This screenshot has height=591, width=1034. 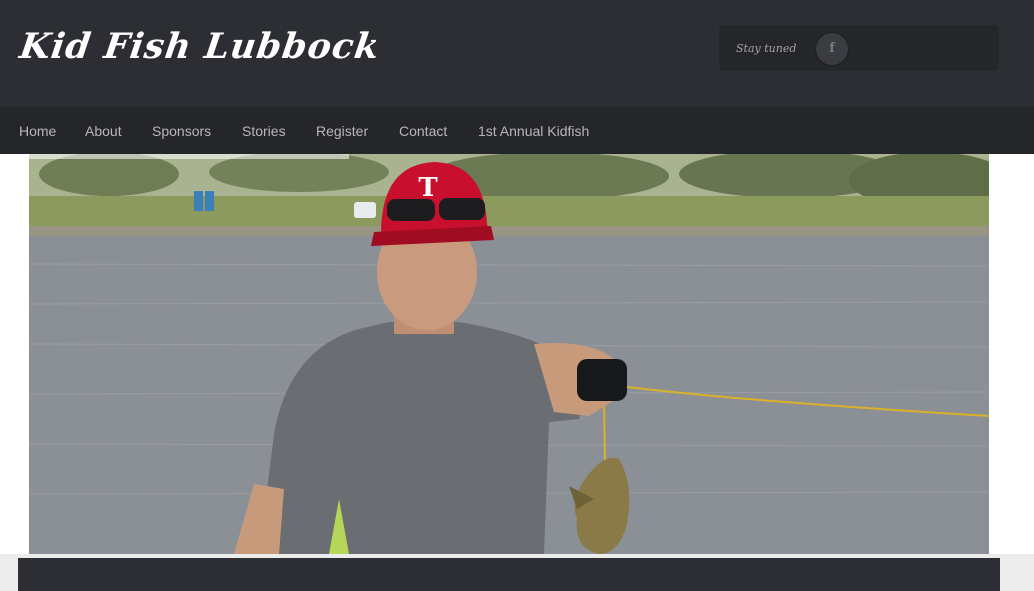 I want to click on nav-item-stories: Stories, so click(x=264, y=131).